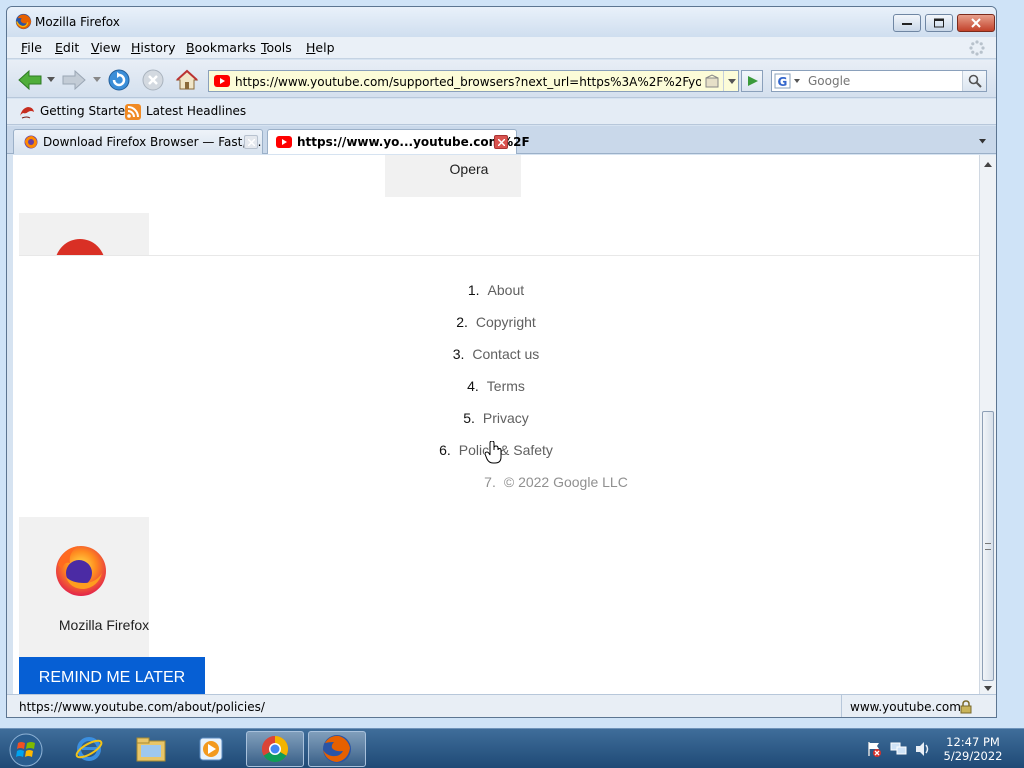 This screenshot has height=768, width=1024. What do you see at coordinates (97, 80) in the screenshot?
I see `forward-history-dropdown-icon` at bounding box center [97, 80].